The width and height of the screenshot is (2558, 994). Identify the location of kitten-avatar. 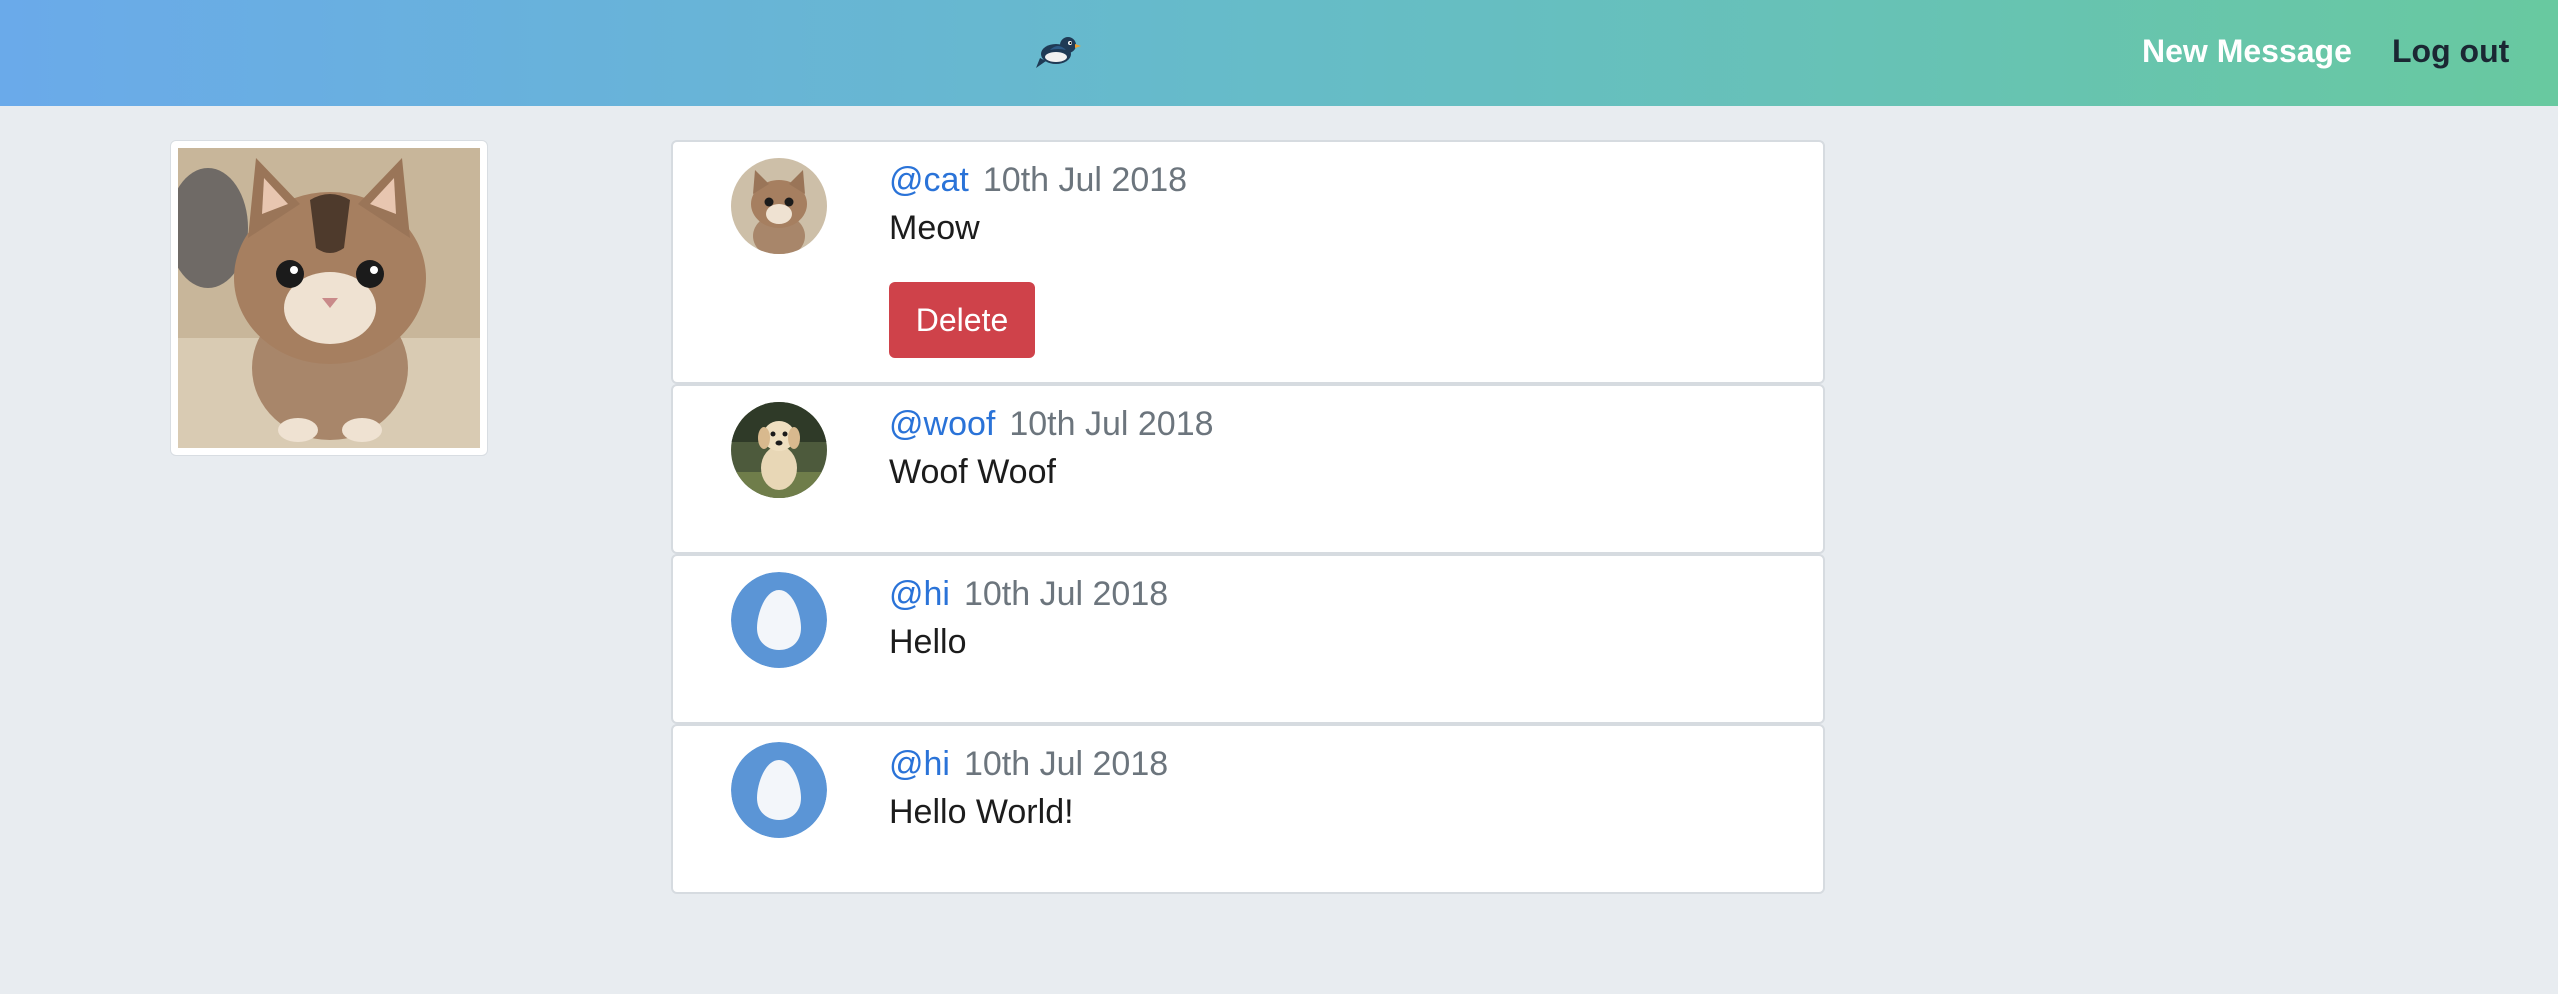
(779, 206).